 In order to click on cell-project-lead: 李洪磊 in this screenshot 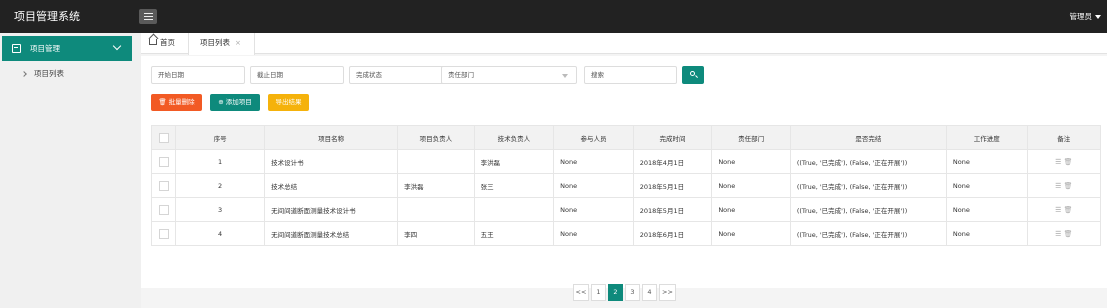, I will do `click(436, 185)`.